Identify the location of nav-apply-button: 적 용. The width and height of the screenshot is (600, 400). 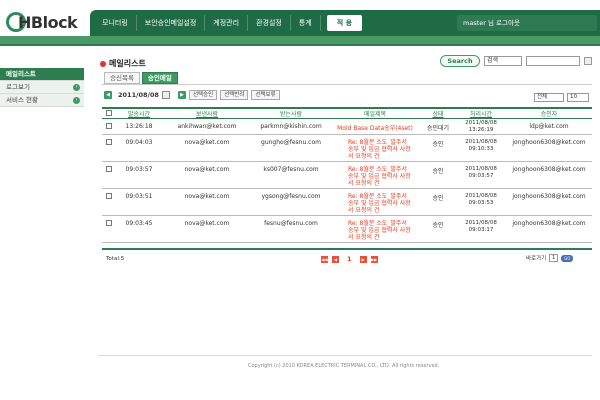
(344, 23).